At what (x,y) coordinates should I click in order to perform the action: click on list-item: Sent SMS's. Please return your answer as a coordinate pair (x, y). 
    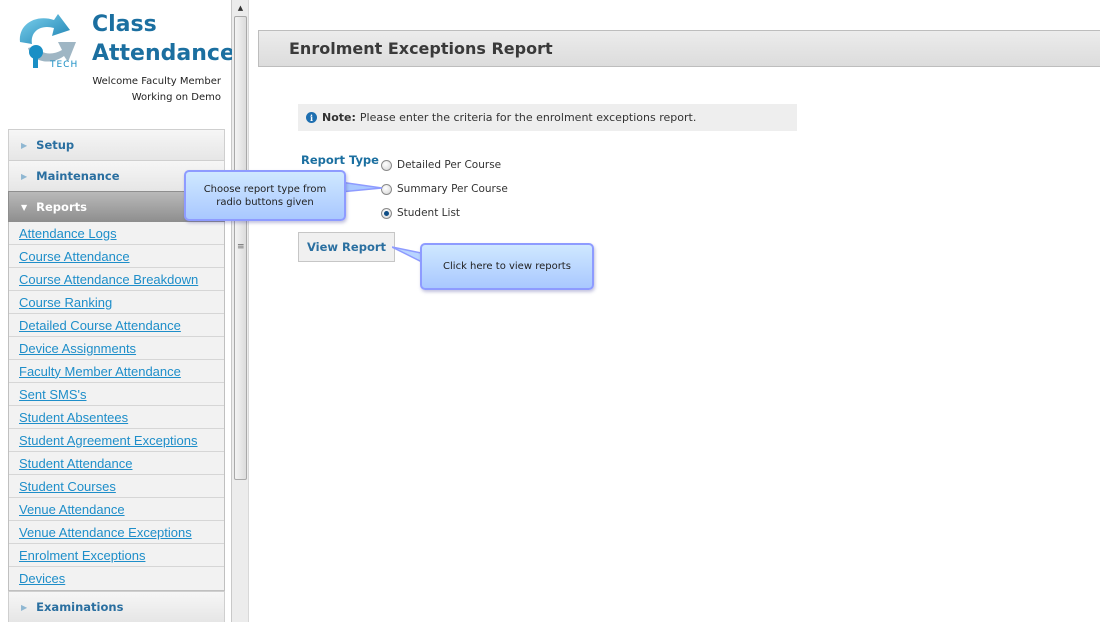
    Looking at the image, I should click on (116, 394).